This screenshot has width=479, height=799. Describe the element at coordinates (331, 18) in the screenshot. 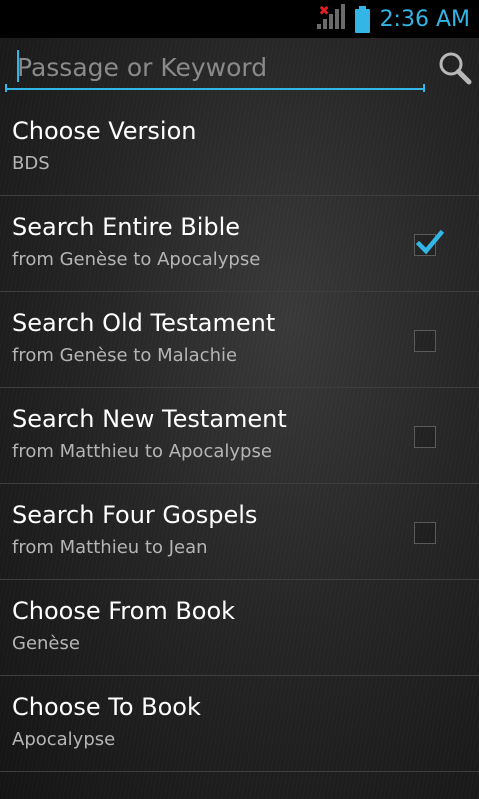

I see `signal-icon: ✖` at that location.